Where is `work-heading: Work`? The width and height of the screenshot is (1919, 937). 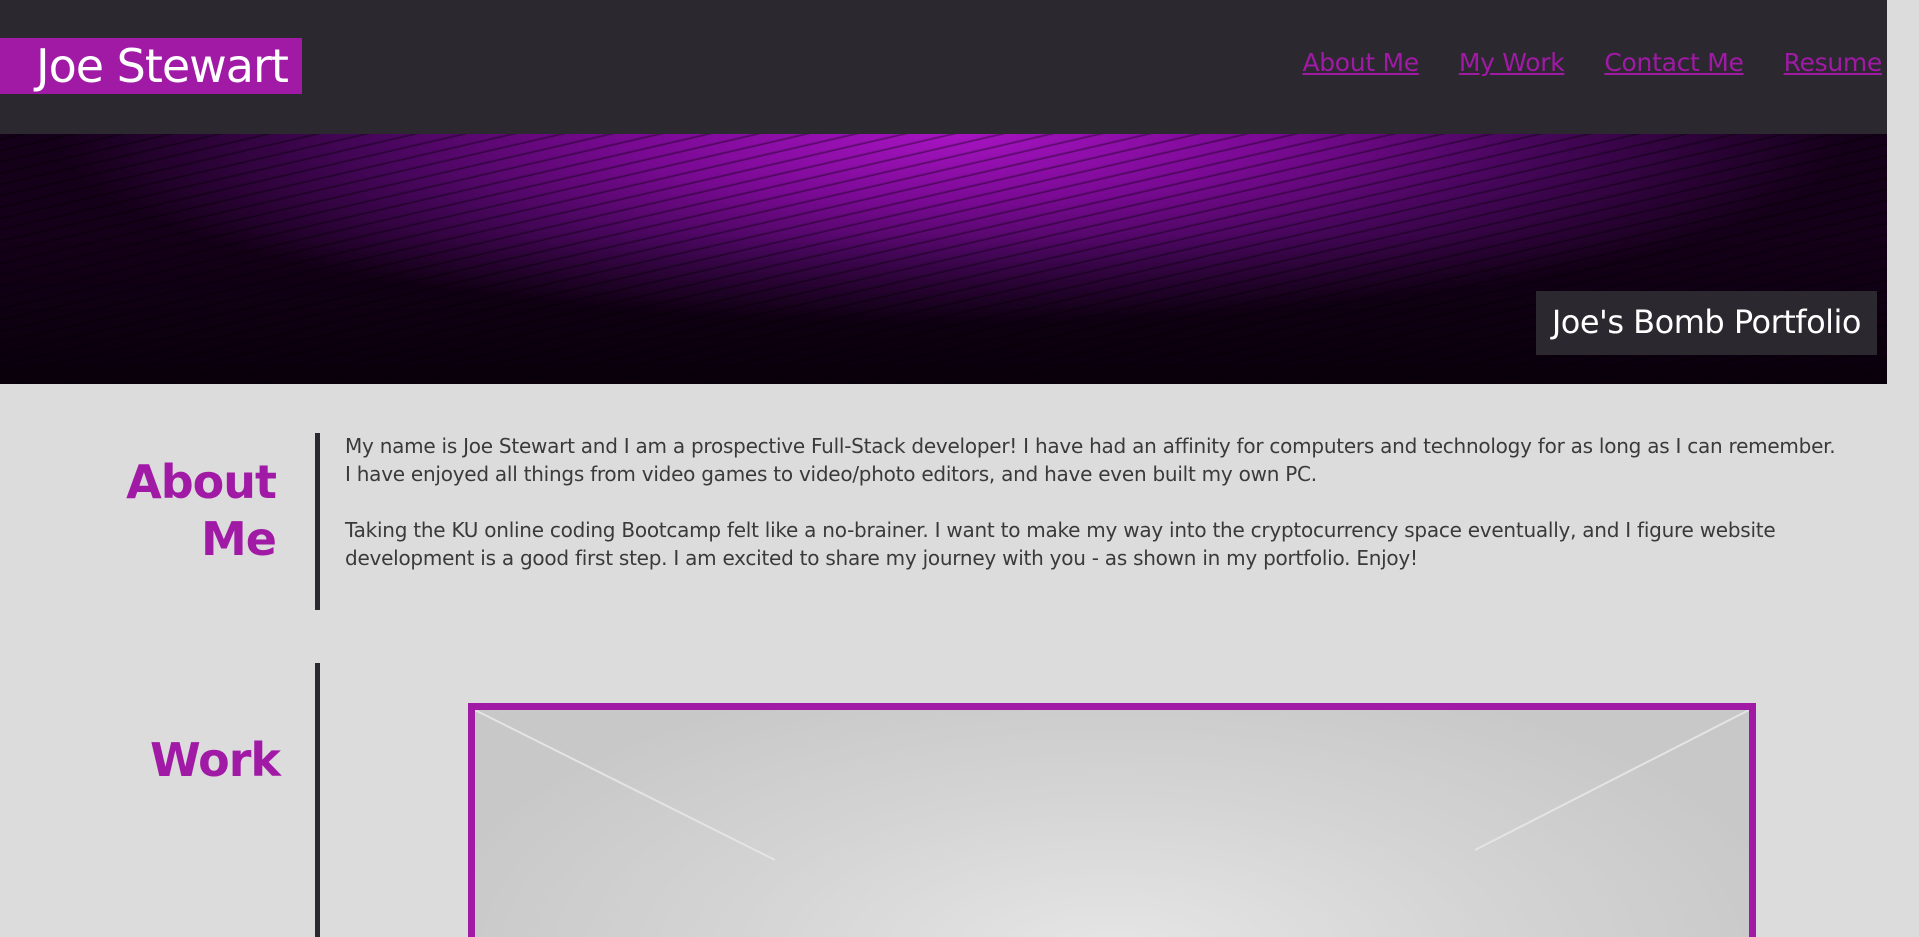 work-heading: Work is located at coordinates (215, 760).